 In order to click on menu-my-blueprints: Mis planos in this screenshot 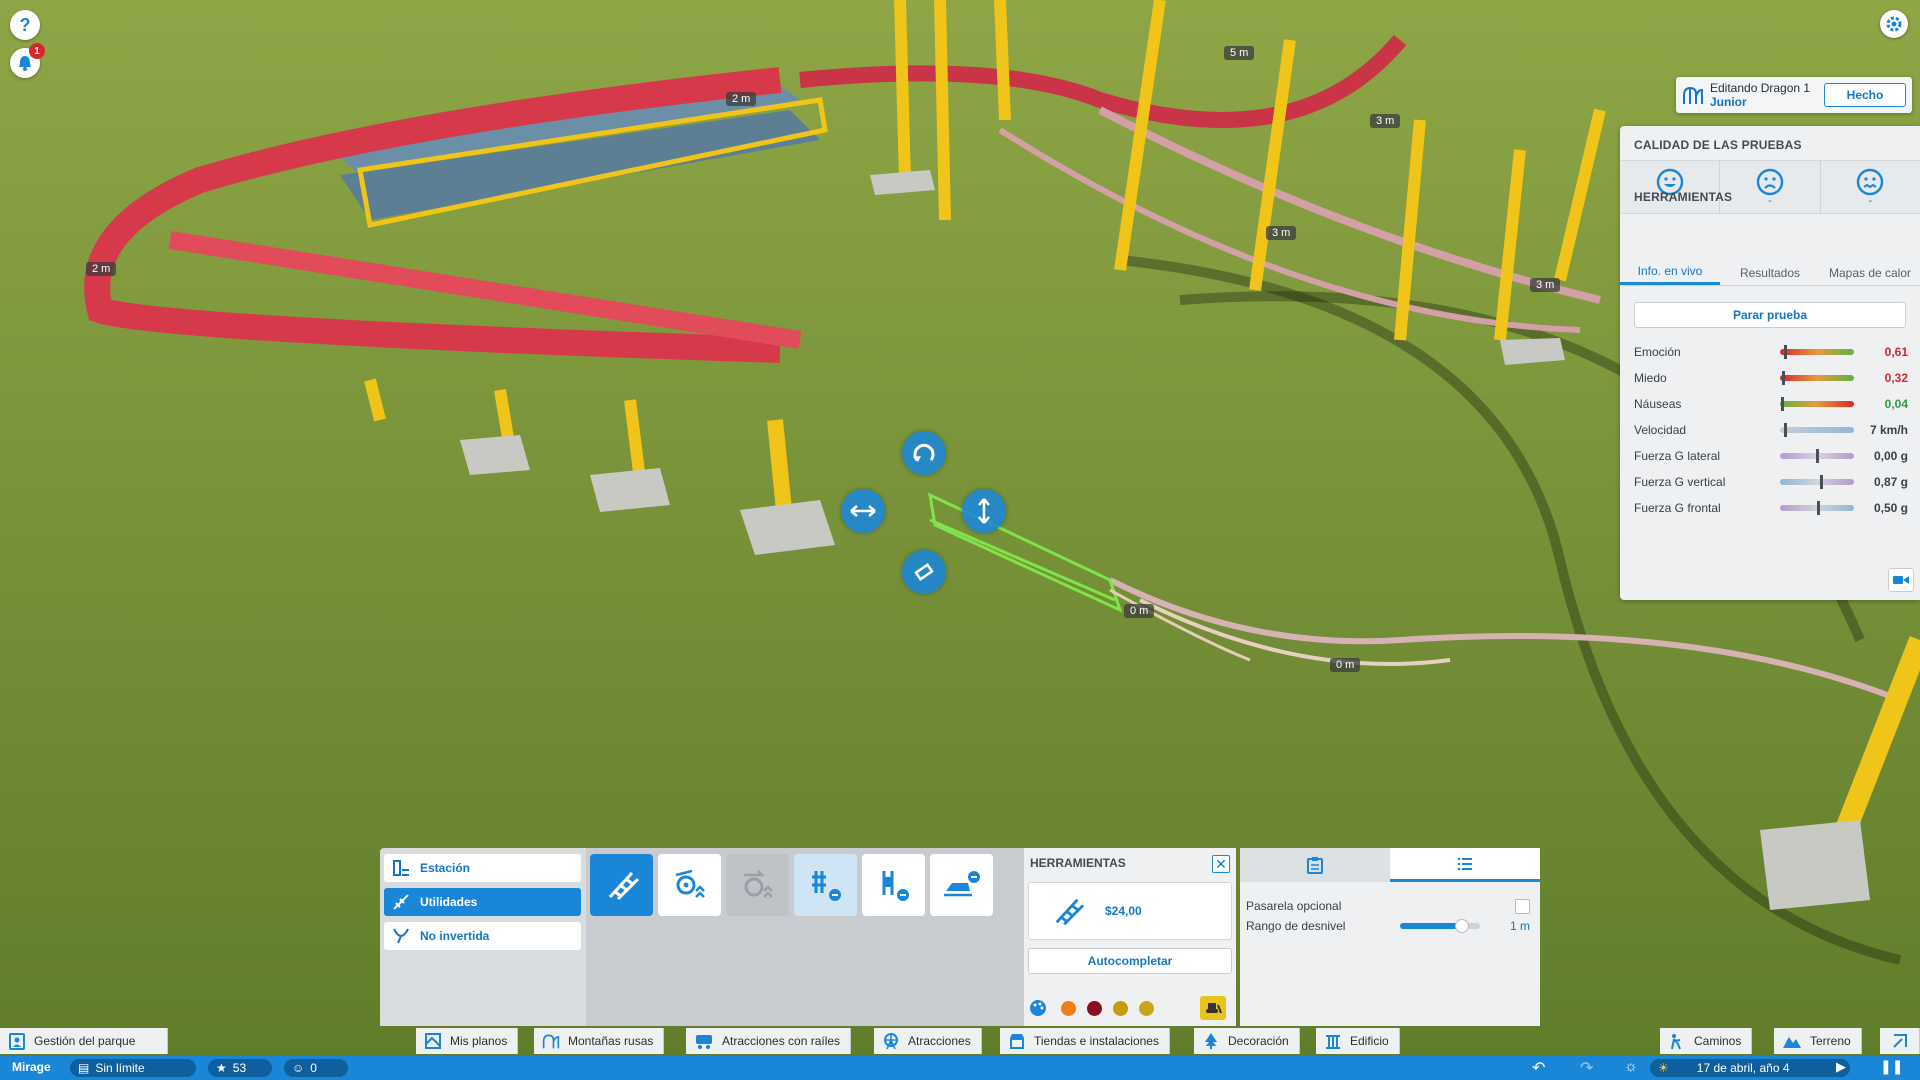, I will do `click(467, 1041)`.